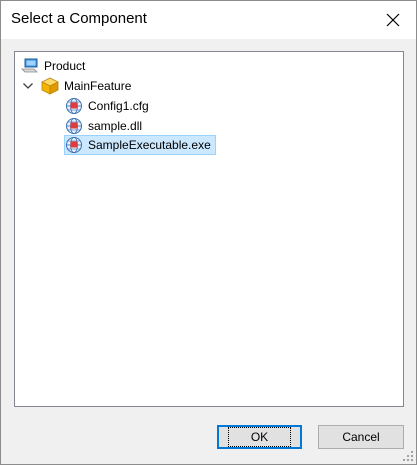 The width and height of the screenshot is (417, 465). I want to click on title-bar: Select a Component, so click(208, 20).